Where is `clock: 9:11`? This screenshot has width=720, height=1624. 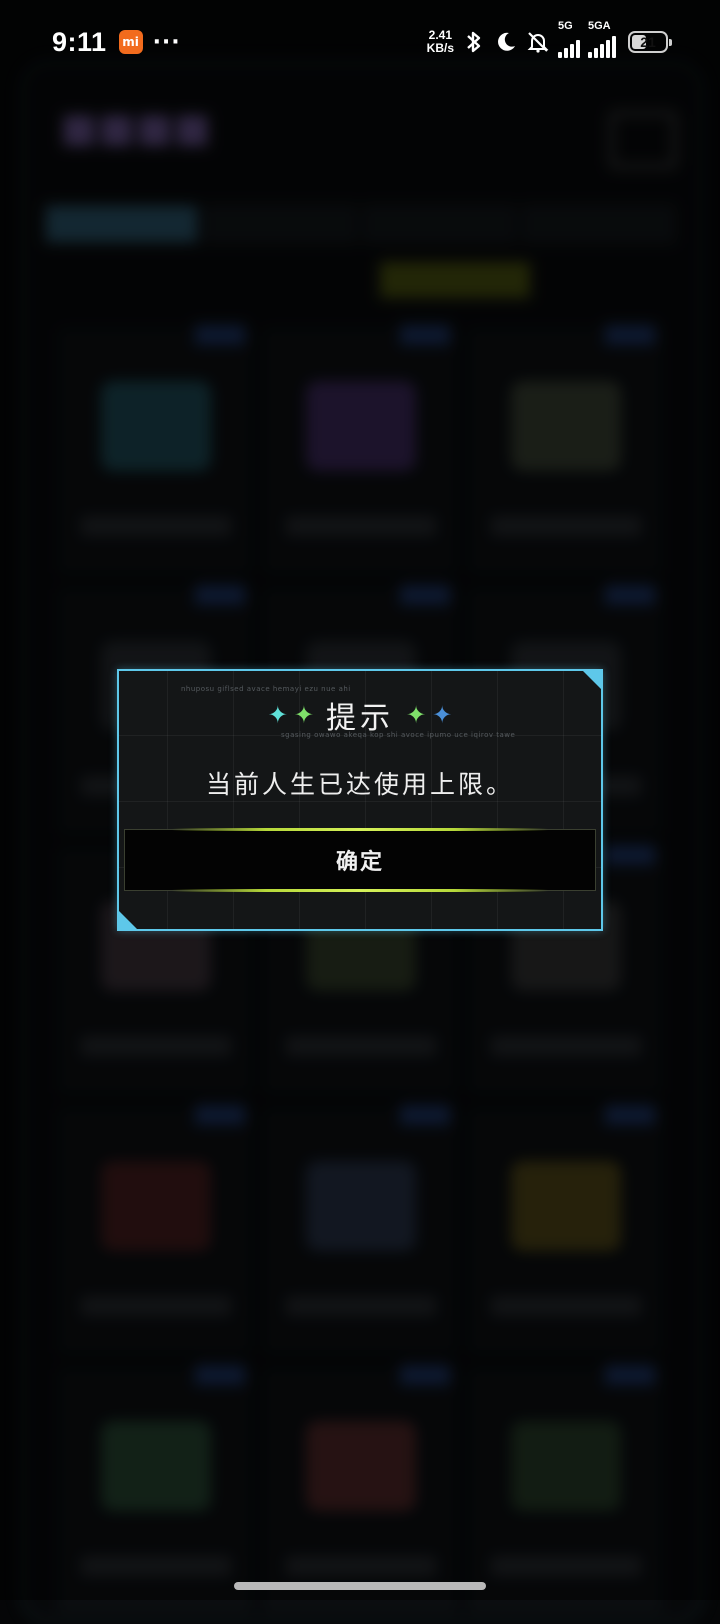
clock: 9:11 is located at coordinates (79, 41).